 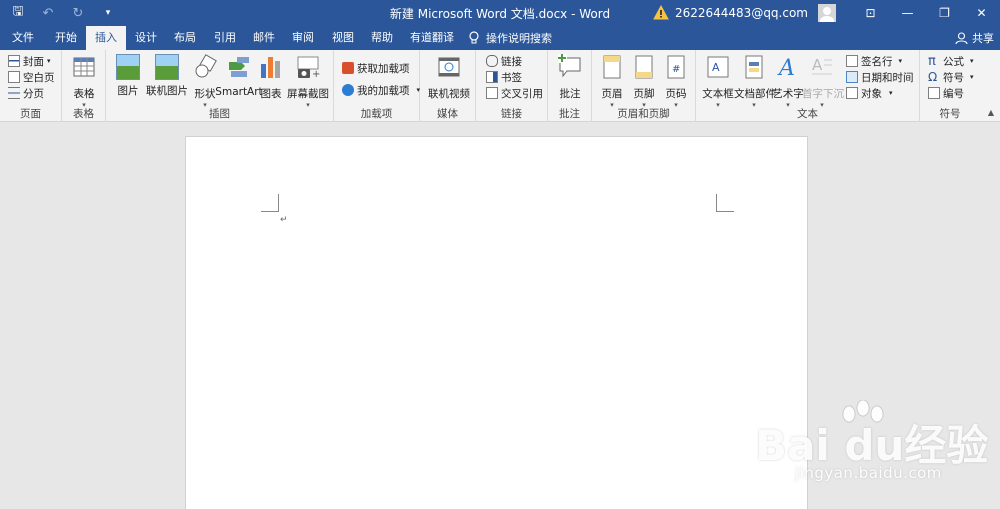 What do you see at coordinates (951, 77) in the screenshot?
I see `symbol-button: Ω 符号 ▾` at bounding box center [951, 77].